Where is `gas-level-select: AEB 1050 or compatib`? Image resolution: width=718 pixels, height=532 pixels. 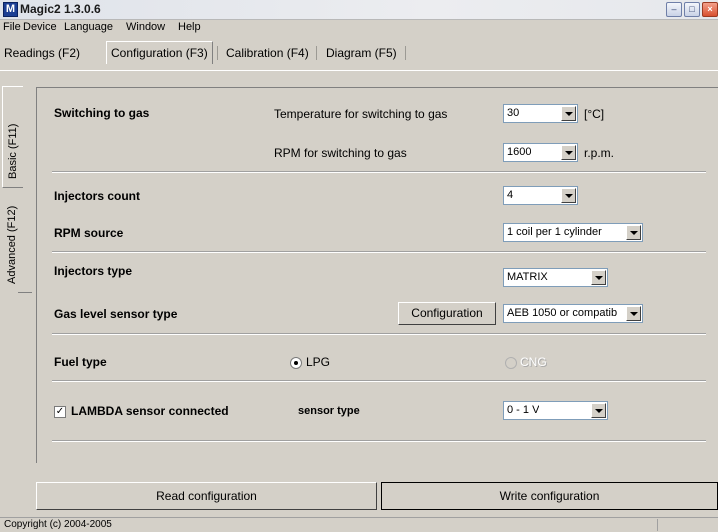
gas-level-select: AEB 1050 or compatib is located at coordinates (573, 313).